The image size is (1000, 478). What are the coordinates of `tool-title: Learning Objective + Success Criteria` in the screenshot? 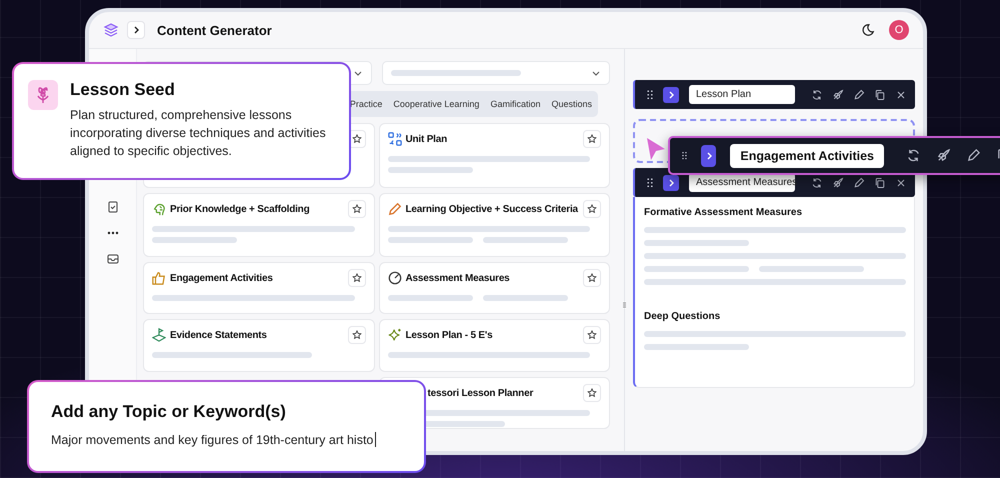 It's located at (492, 209).